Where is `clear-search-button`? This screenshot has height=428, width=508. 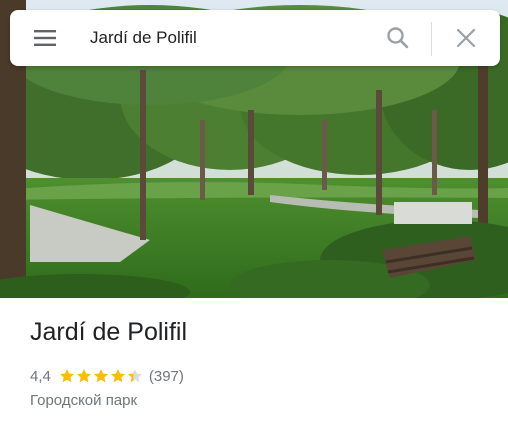
clear-search-button is located at coordinates (466, 38).